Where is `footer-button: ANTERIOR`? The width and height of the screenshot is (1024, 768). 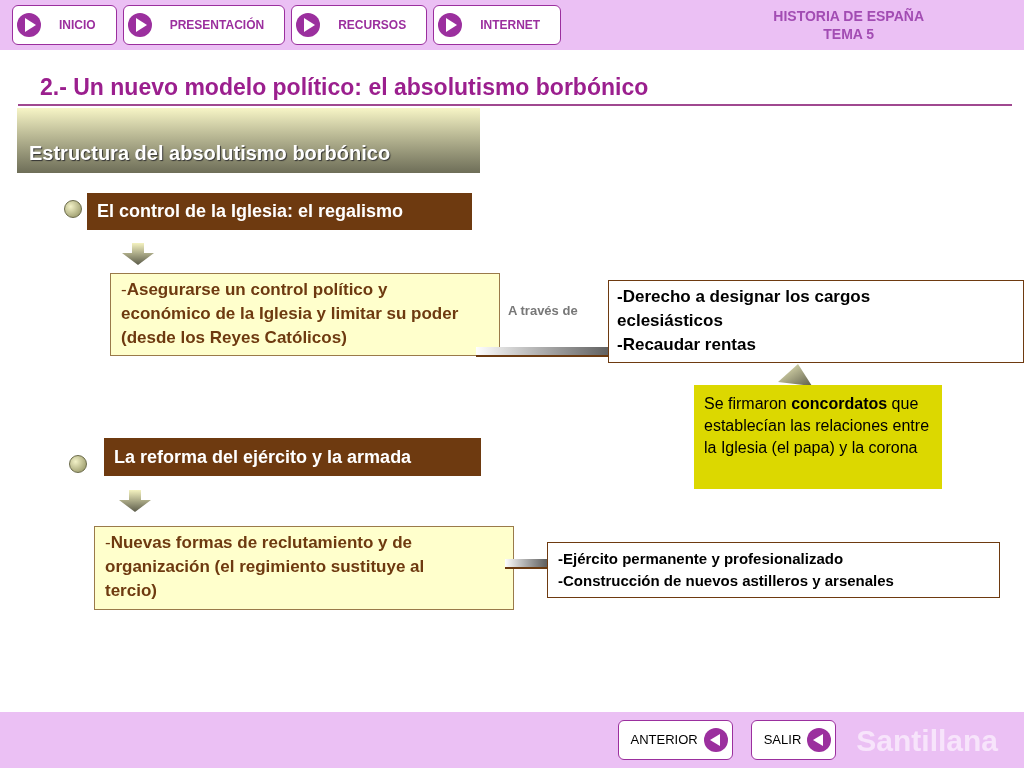
footer-button: ANTERIOR is located at coordinates (675, 740).